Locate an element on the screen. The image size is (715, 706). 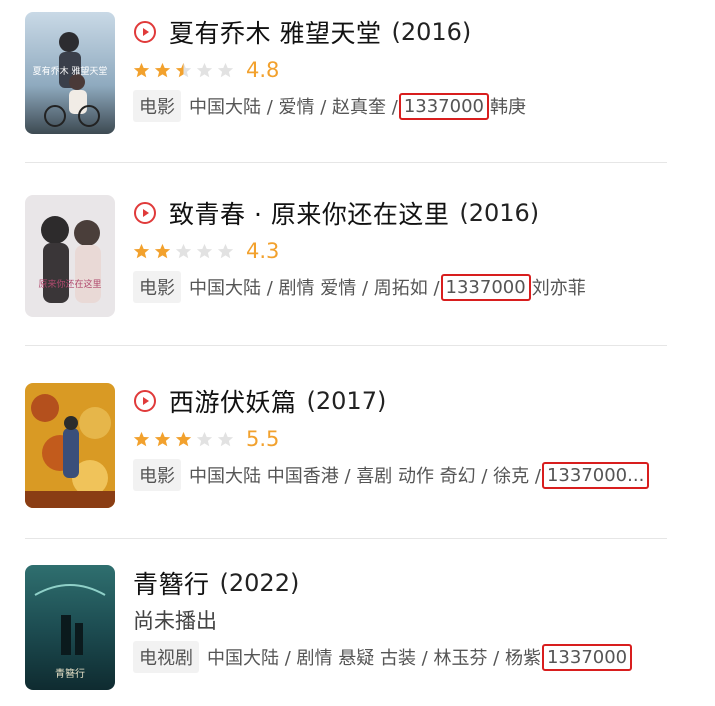
meta-row: 电影 中国大陆 / 剧情 爱情 / 周拓如 / 1337000 刘亦菲 is located at coordinates (419, 287).